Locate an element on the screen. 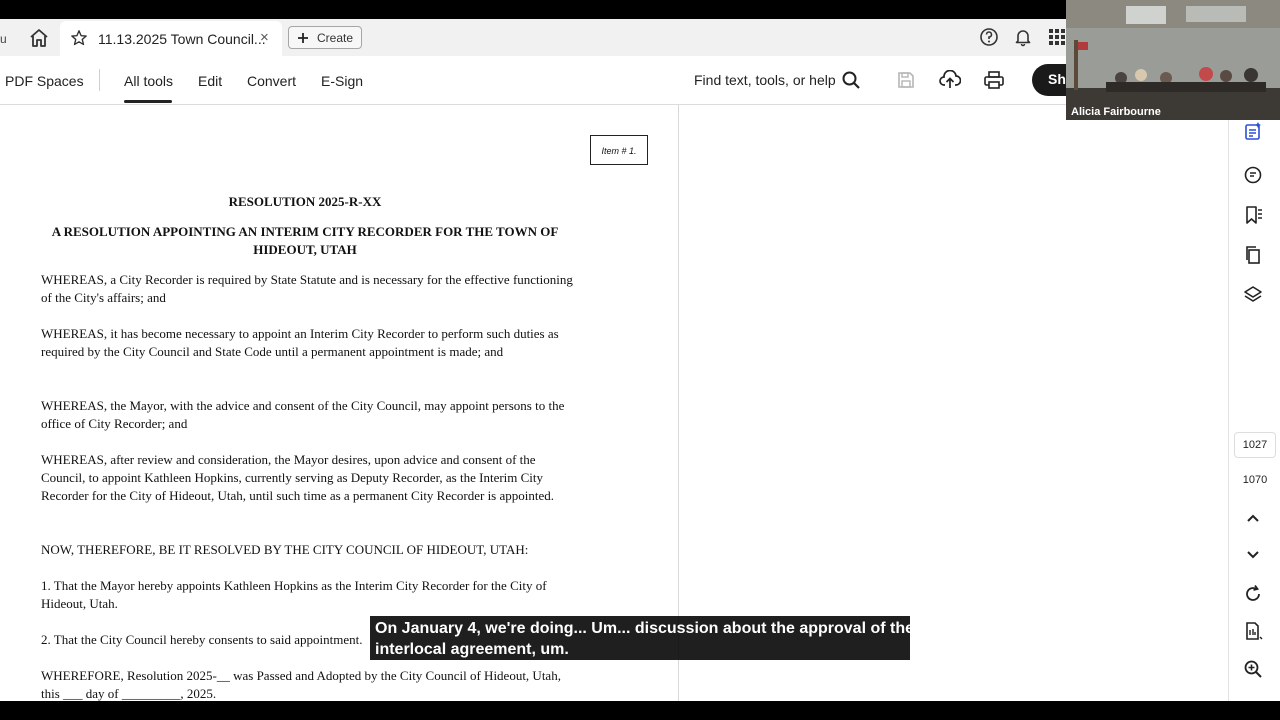 The image size is (1280, 720). star-icon is located at coordinates (79, 40).